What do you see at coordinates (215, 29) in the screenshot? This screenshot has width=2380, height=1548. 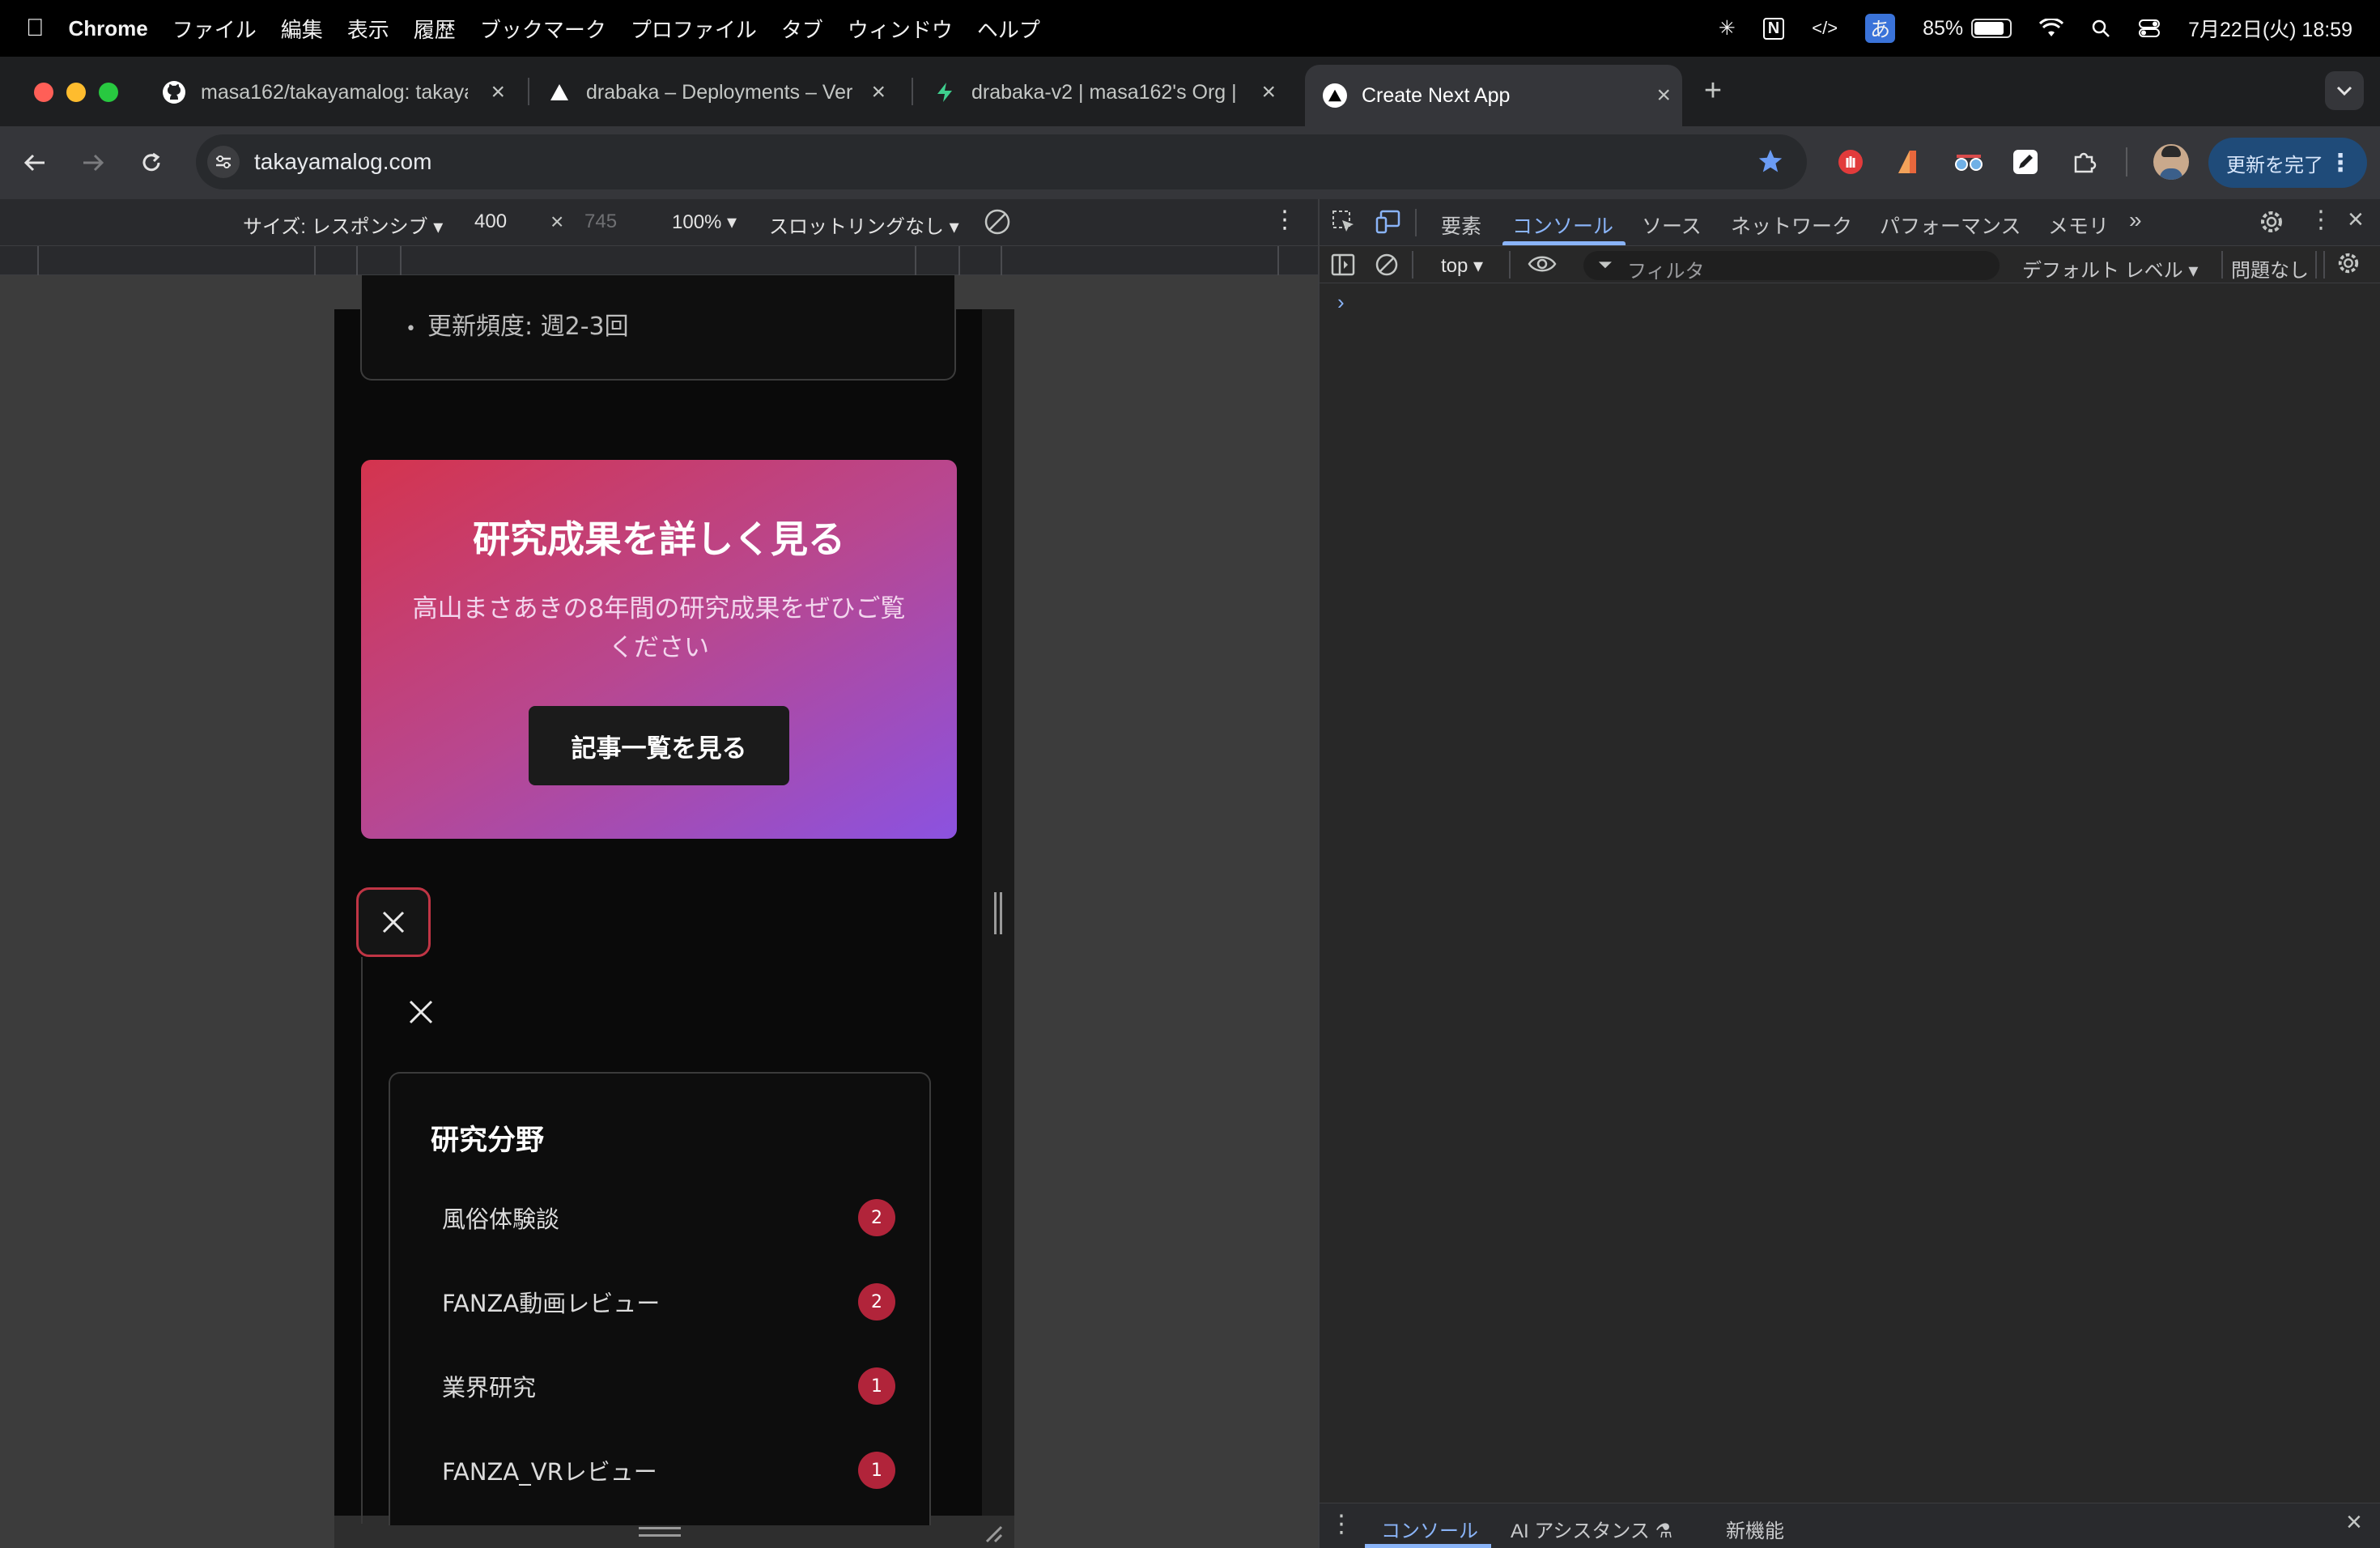 I see `menu-file: ファイル` at bounding box center [215, 29].